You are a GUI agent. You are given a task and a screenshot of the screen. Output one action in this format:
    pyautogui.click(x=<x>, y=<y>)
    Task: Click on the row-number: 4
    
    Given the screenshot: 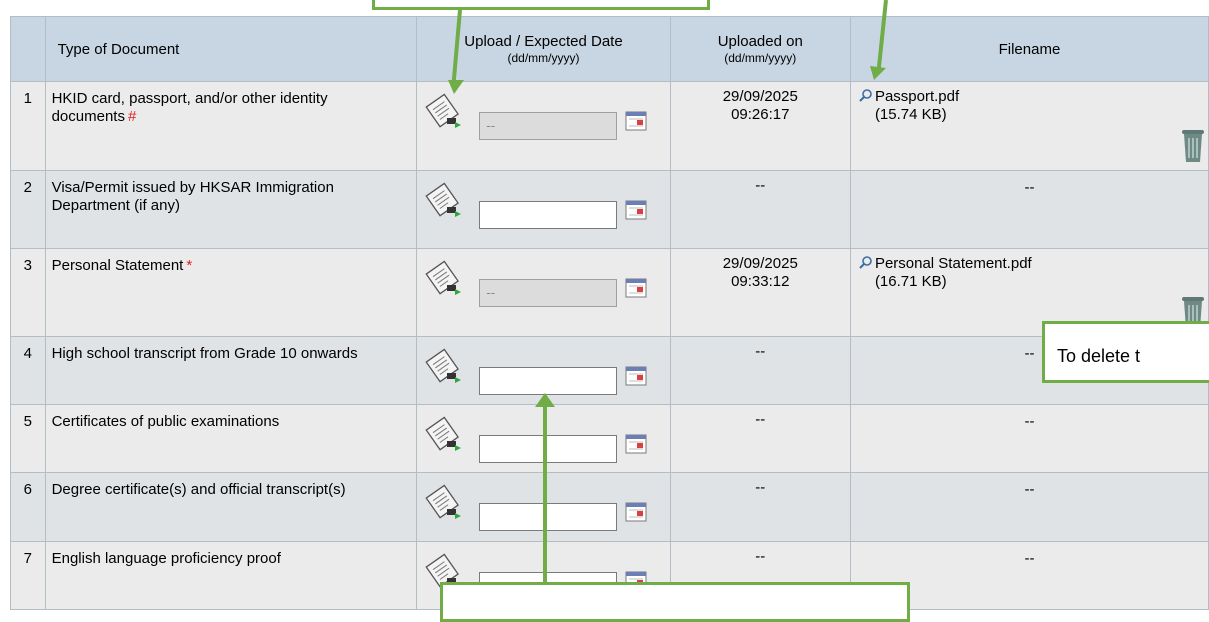 What is the action you would take?
    pyautogui.click(x=28, y=370)
    